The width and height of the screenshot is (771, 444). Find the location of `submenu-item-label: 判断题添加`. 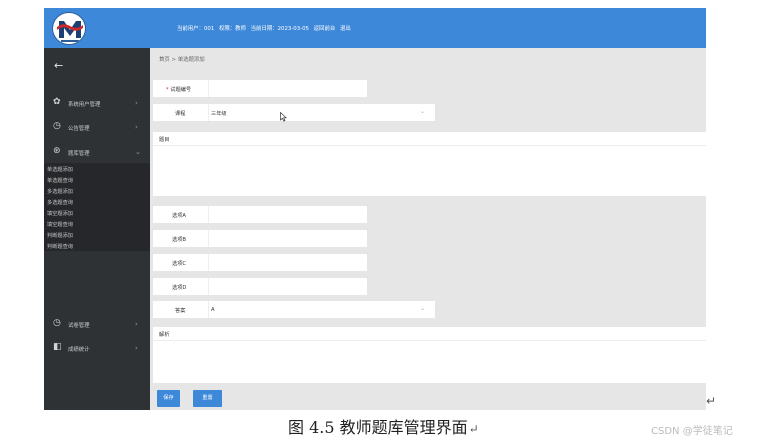

submenu-item-label: 判断题添加 is located at coordinates (60, 236).